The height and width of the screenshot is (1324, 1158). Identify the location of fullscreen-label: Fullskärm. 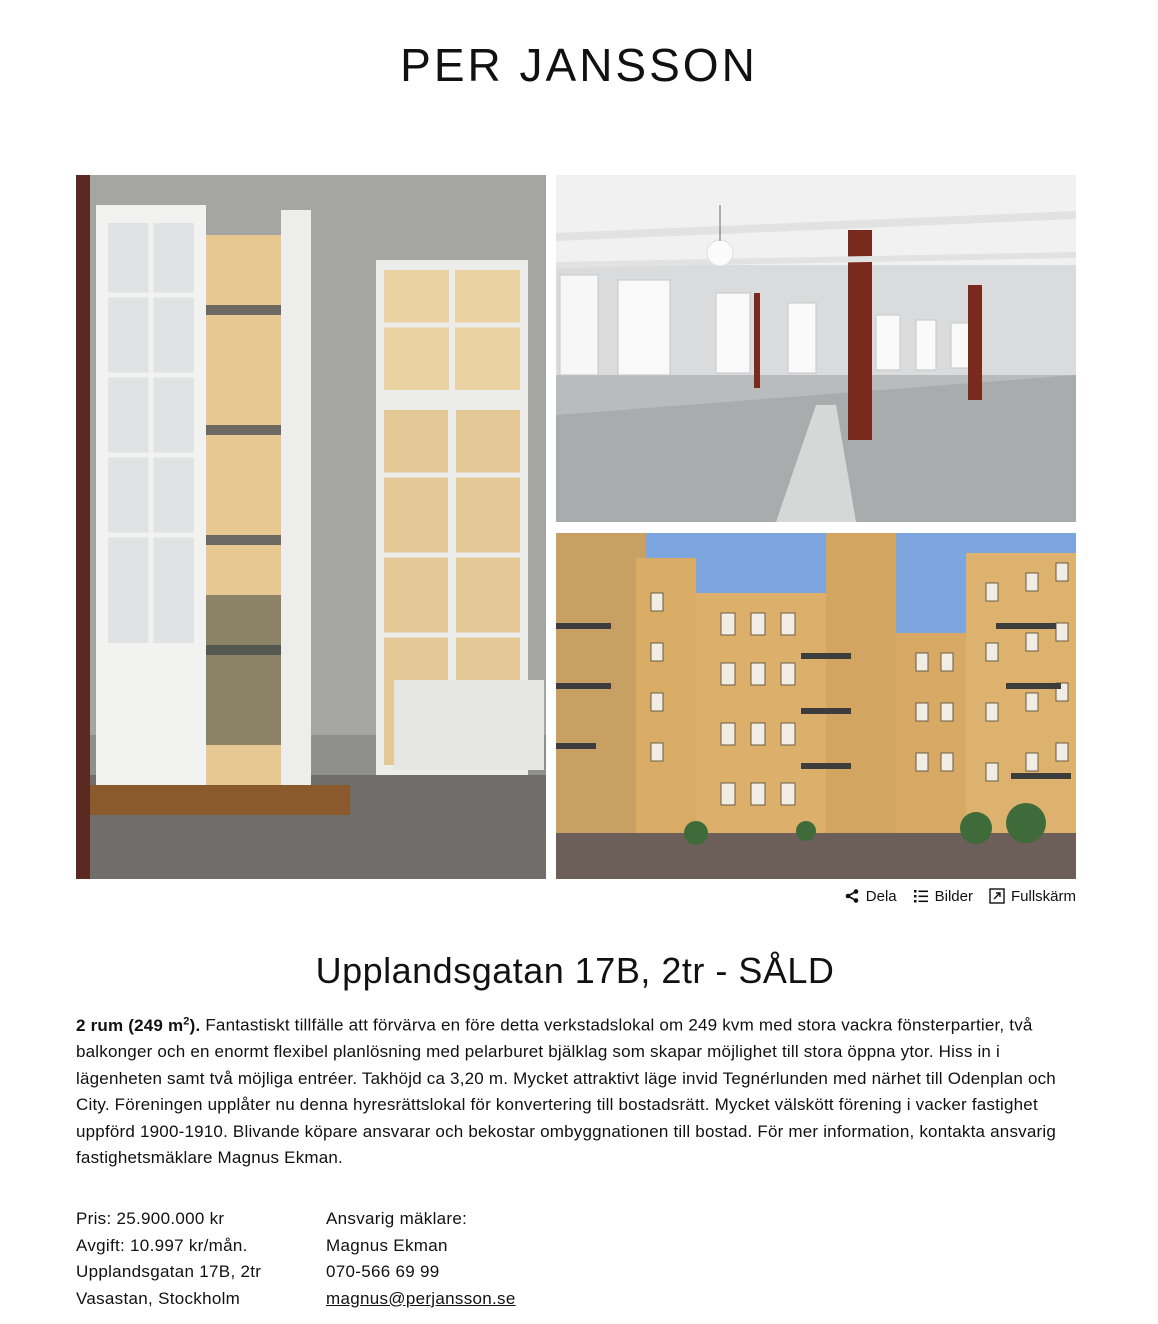
(1043, 896).